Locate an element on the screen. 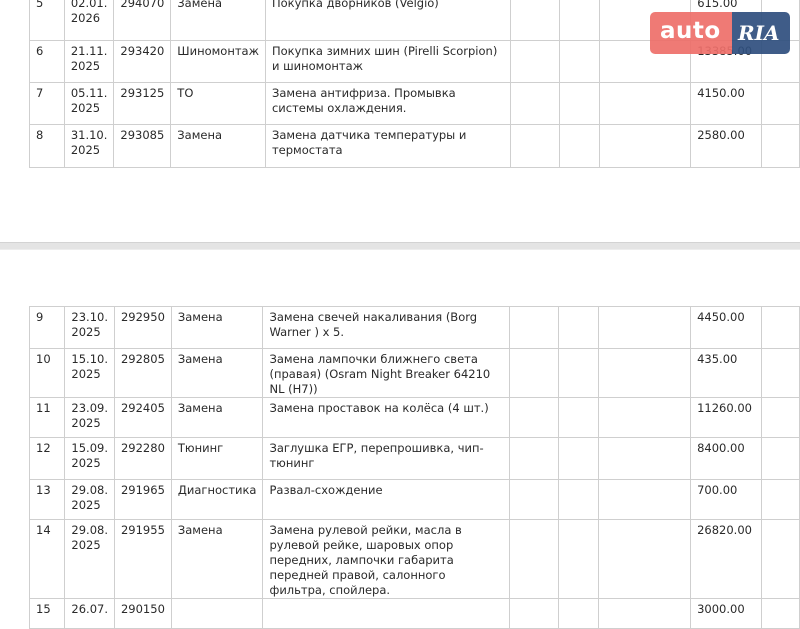 This screenshot has width=800, height=629. autoria-logo: auto RIA is located at coordinates (720, 33).